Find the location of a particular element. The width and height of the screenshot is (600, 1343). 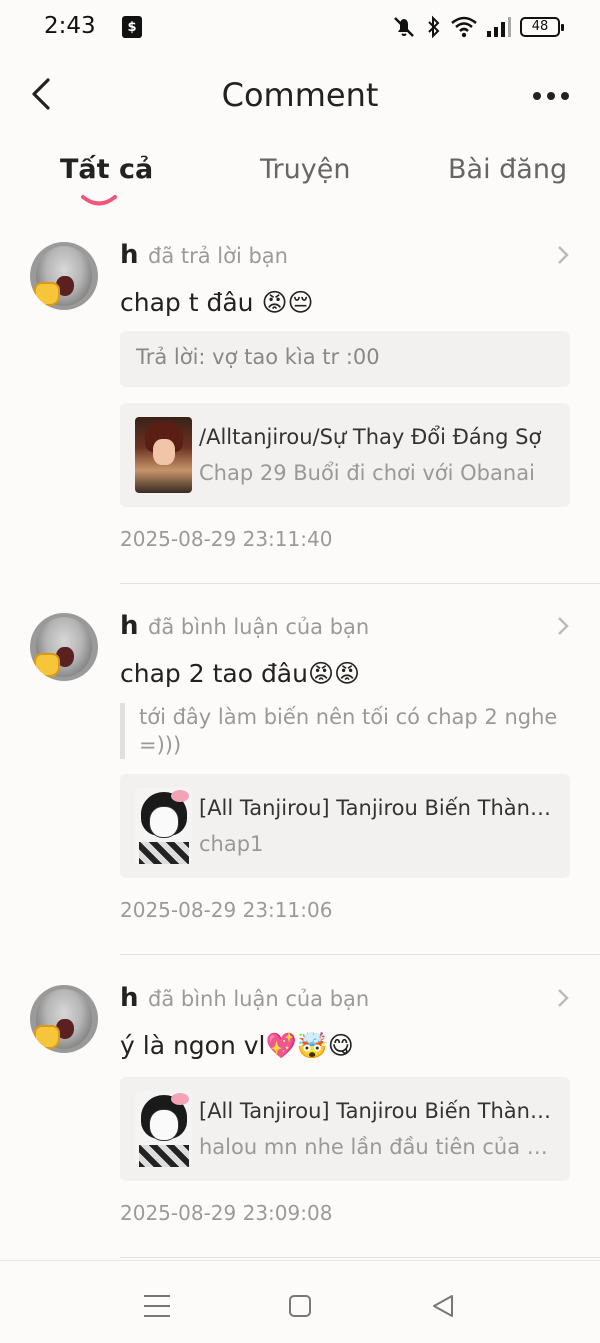

status-icons: 48 is located at coordinates (477, 27).